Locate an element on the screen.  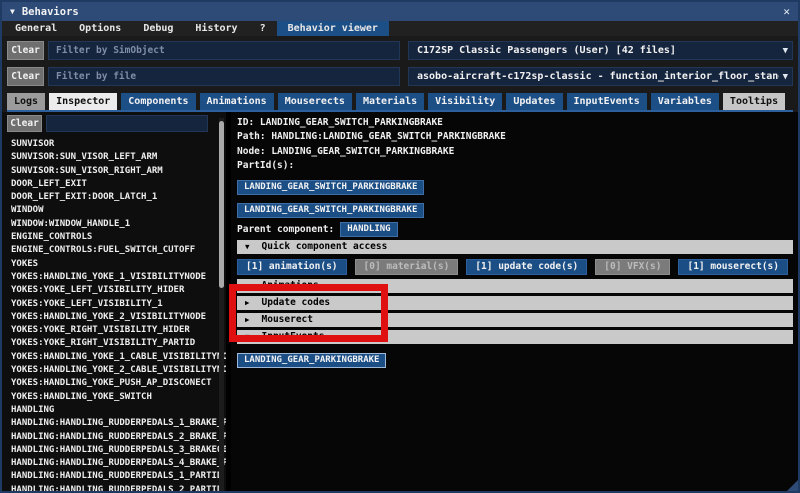
list-item: YOKES is located at coordinates (116, 264).